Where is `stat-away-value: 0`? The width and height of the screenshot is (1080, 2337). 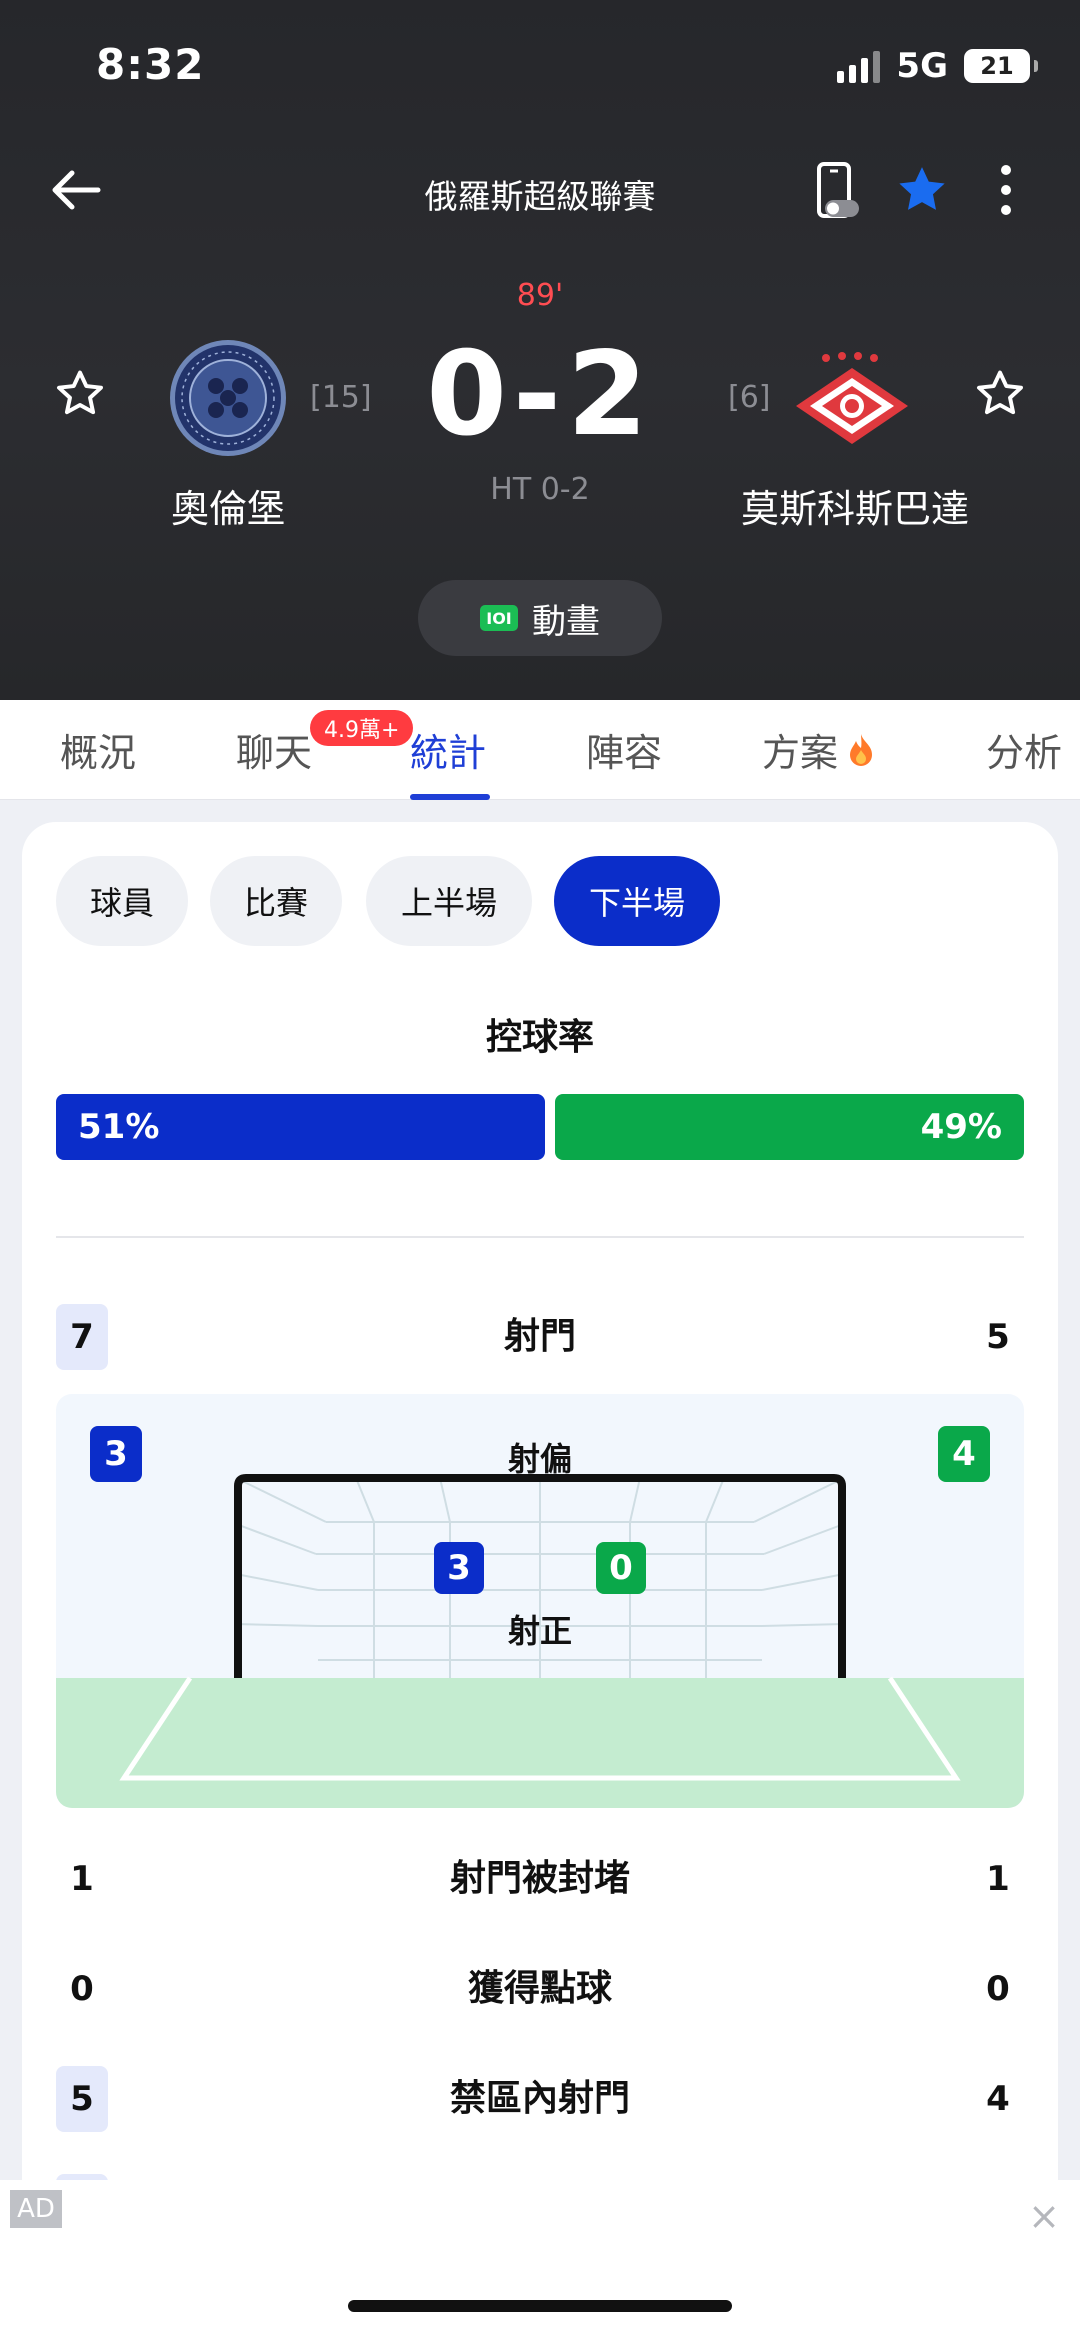
stat-away-value: 0 is located at coordinates (998, 1989).